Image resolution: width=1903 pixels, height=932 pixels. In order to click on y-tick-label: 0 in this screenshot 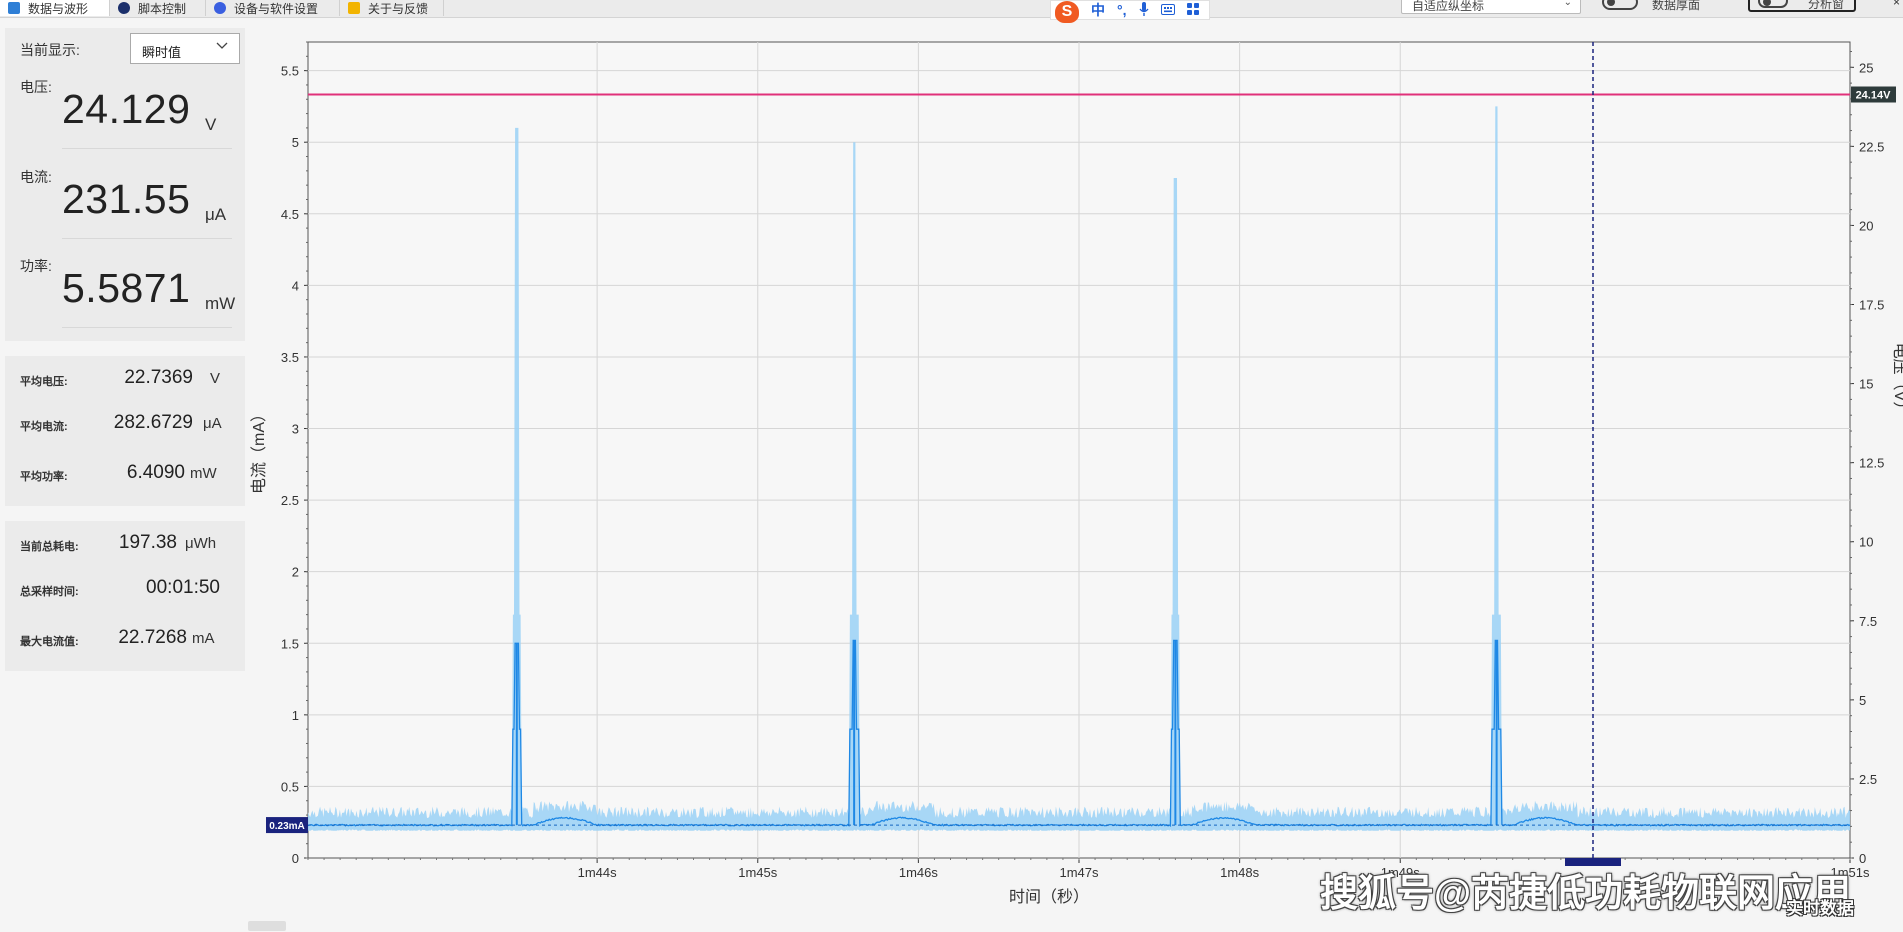, I will do `click(295, 858)`.